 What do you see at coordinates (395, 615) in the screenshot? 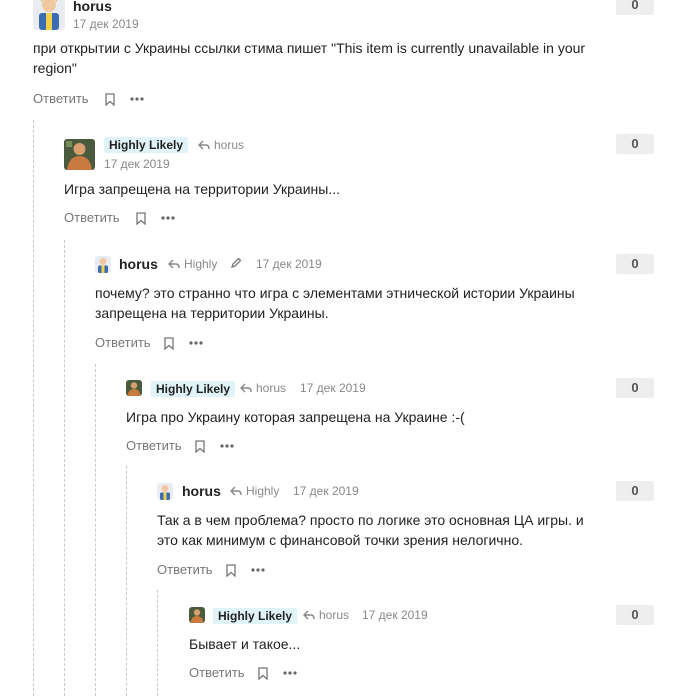
I see `comment-date: 17 дек 2019` at bounding box center [395, 615].